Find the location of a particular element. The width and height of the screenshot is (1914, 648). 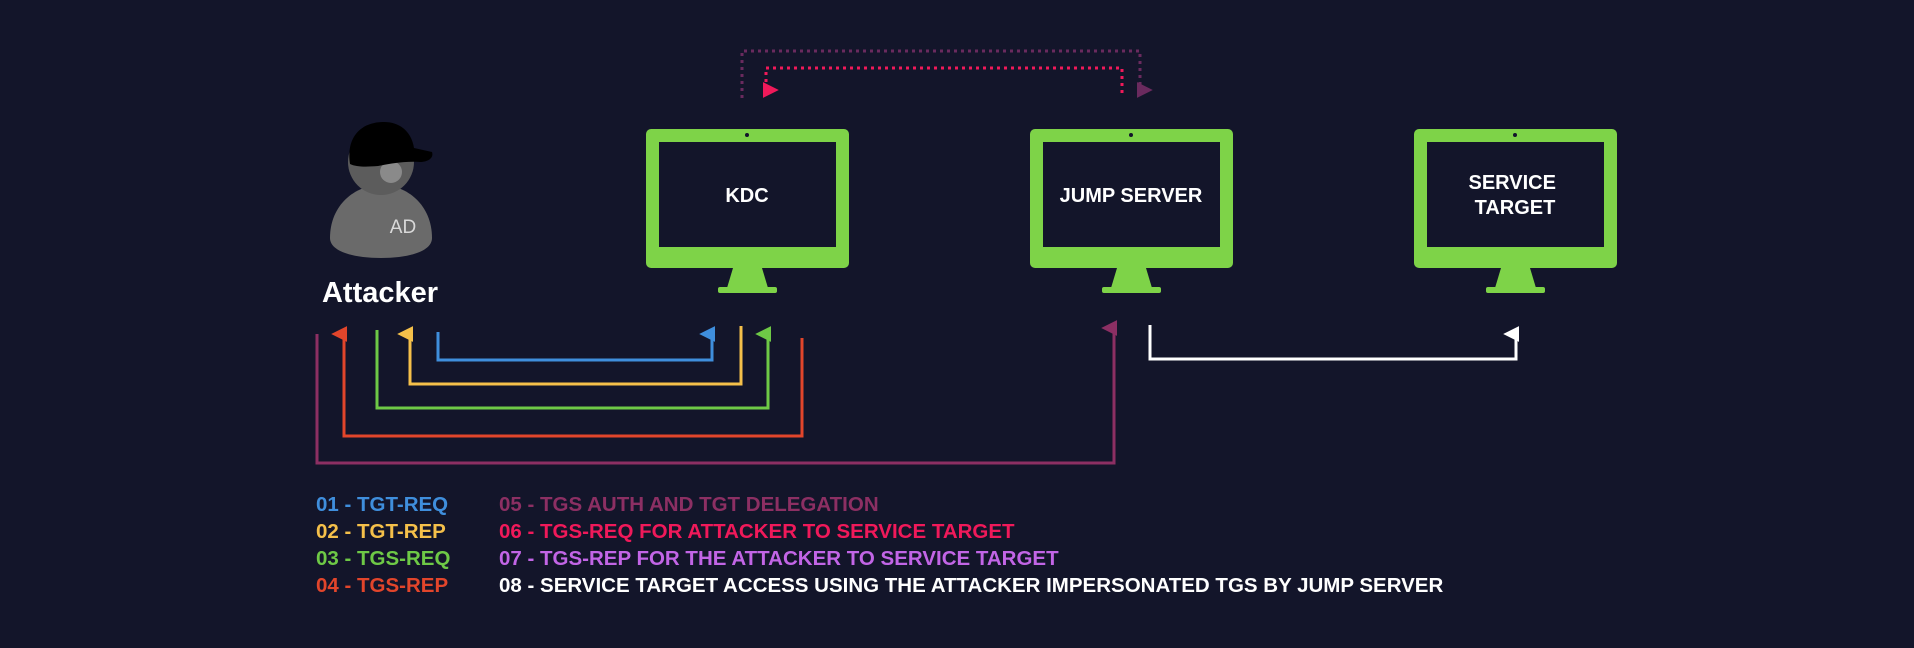

legend-step-03: 03 - TGS-REQ is located at coordinates (383, 558).